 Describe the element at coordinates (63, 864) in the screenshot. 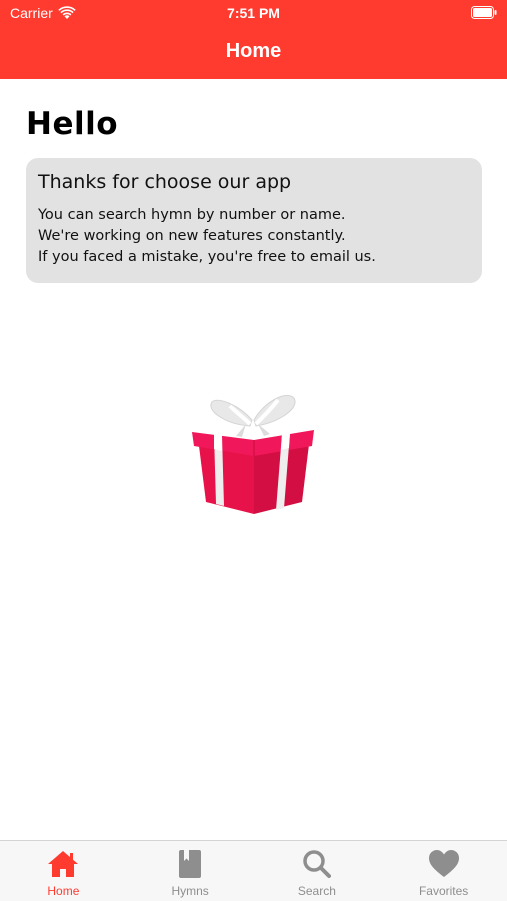

I see `home-icon` at that location.